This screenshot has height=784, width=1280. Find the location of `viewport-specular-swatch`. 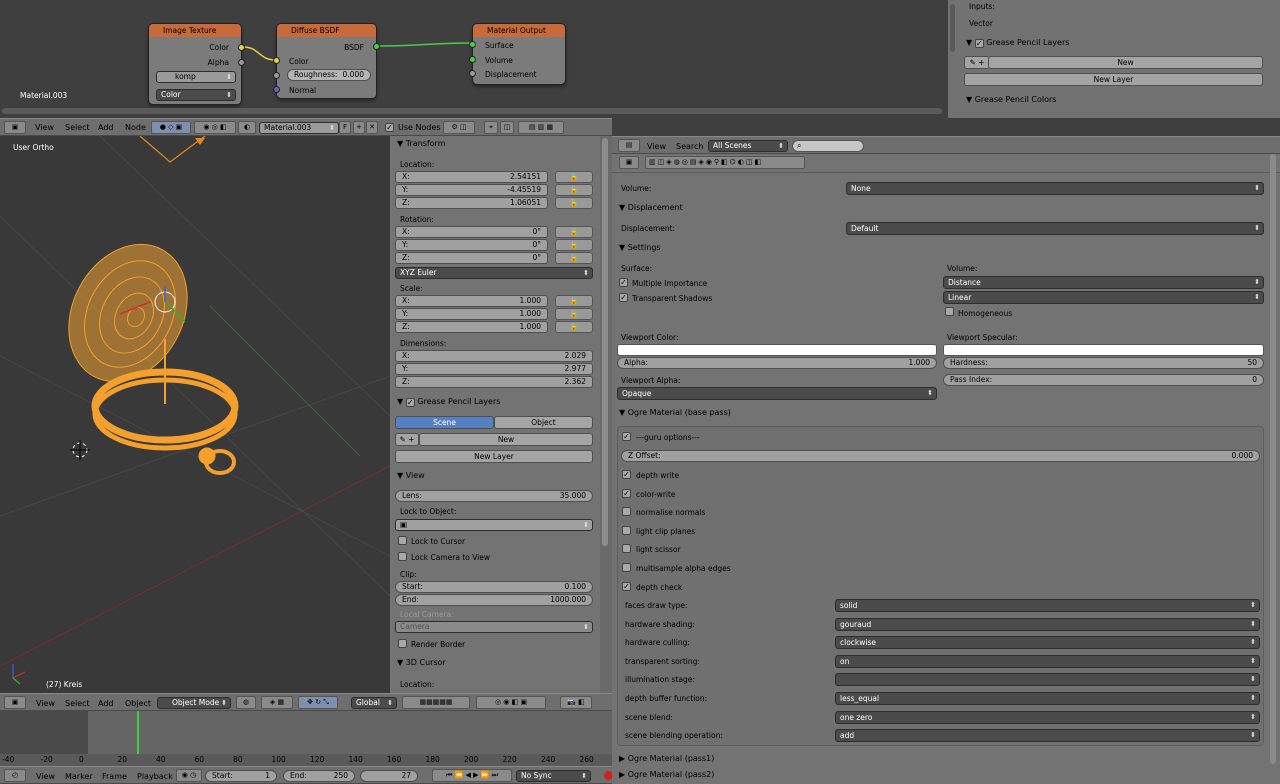

viewport-specular-swatch is located at coordinates (1103, 350).